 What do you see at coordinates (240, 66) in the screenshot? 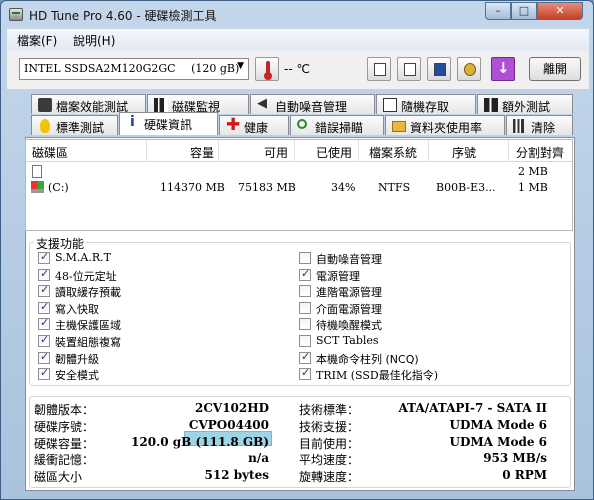
I see `chevron-down-icon: ▼` at bounding box center [240, 66].